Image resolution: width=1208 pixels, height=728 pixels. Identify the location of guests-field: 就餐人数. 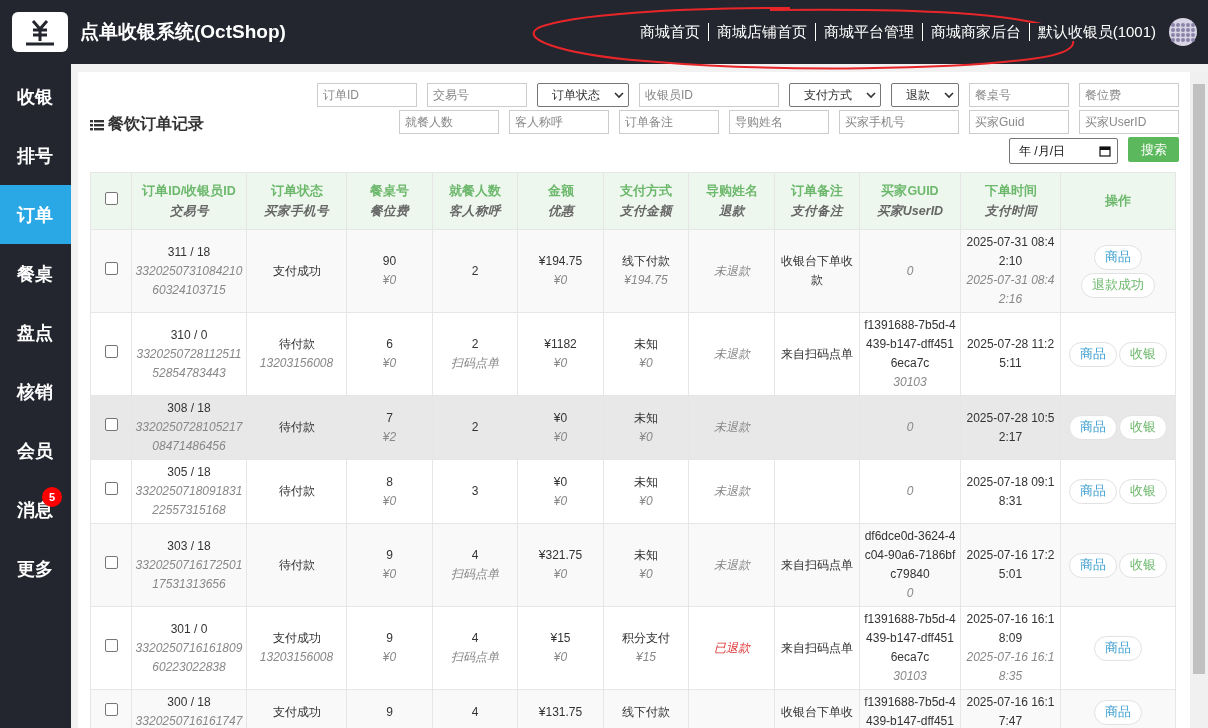
(449, 122).